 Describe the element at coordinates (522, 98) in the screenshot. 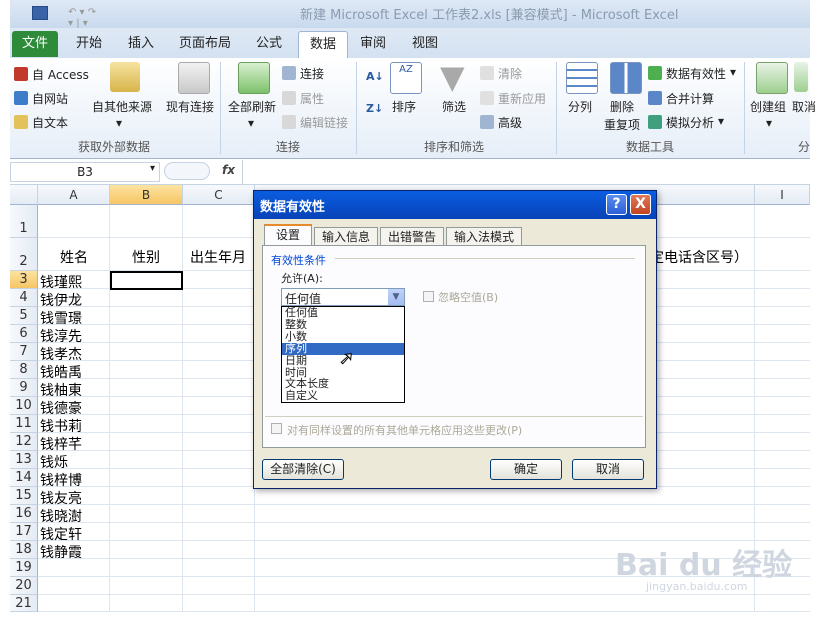

I see `reapply-button: 重新应用` at that location.